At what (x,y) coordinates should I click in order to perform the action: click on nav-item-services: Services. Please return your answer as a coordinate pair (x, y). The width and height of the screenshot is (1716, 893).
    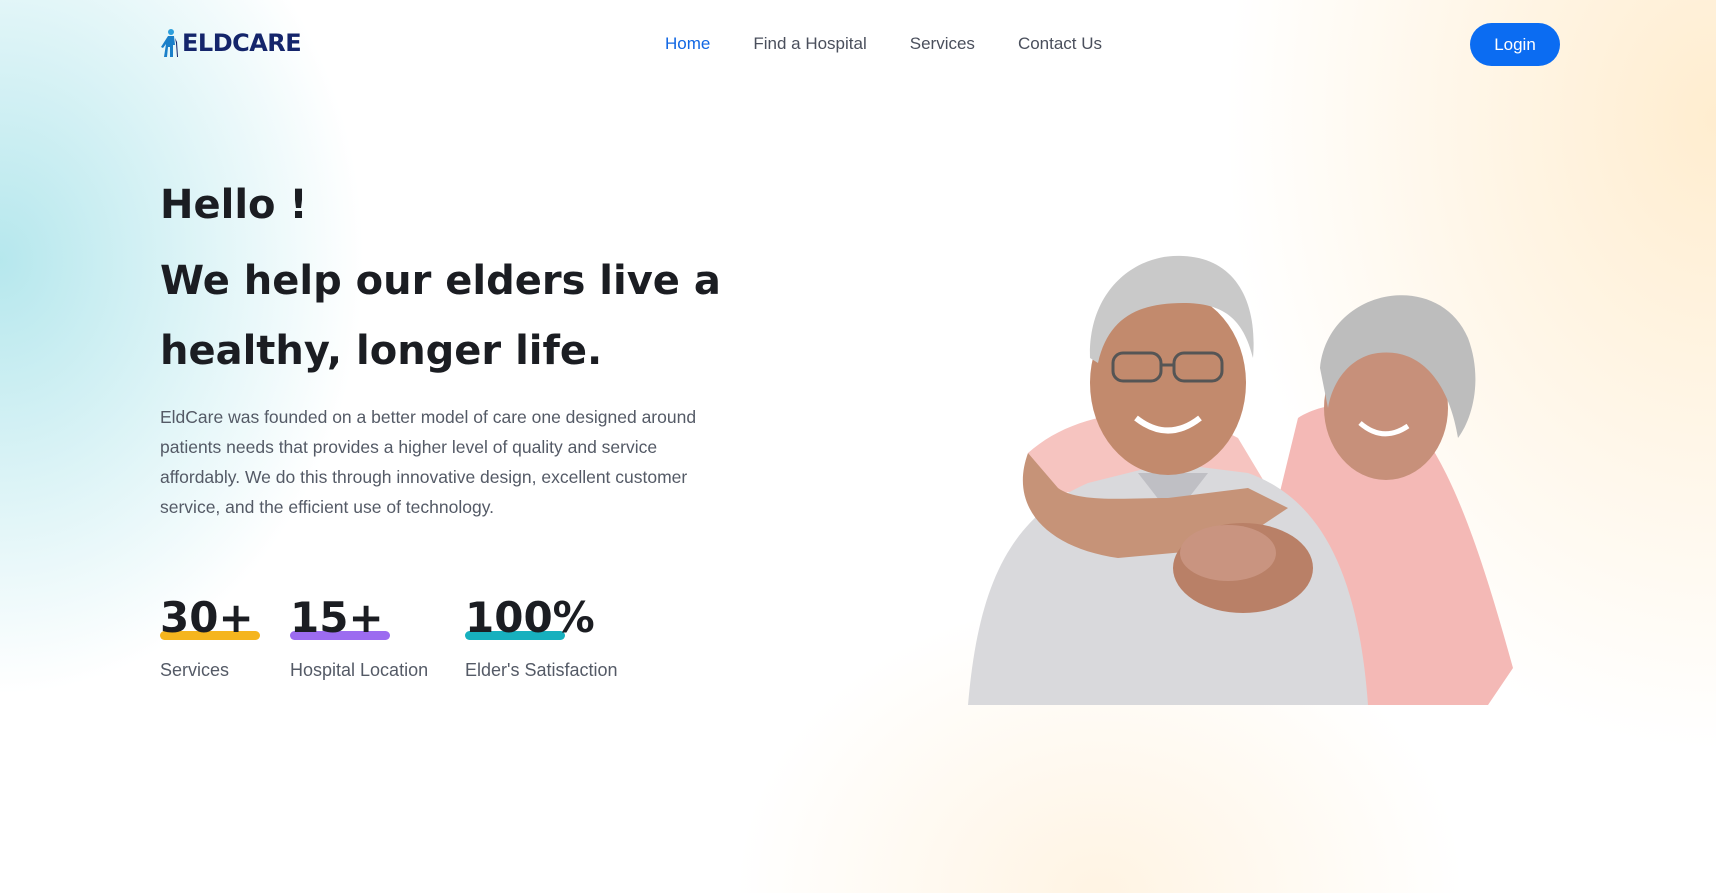
    Looking at the image, I should click on (942, 44).